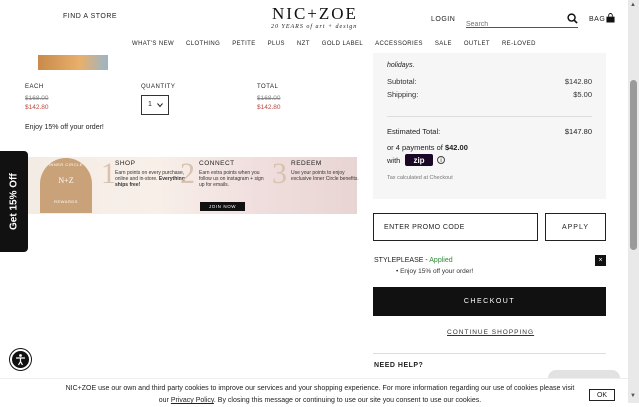 The width and height of the screenshot is (639, 407). Describe the element at coordinates (66, 180) in the screenshot. I see `rewards-badge-logo: N+Z` at that location.